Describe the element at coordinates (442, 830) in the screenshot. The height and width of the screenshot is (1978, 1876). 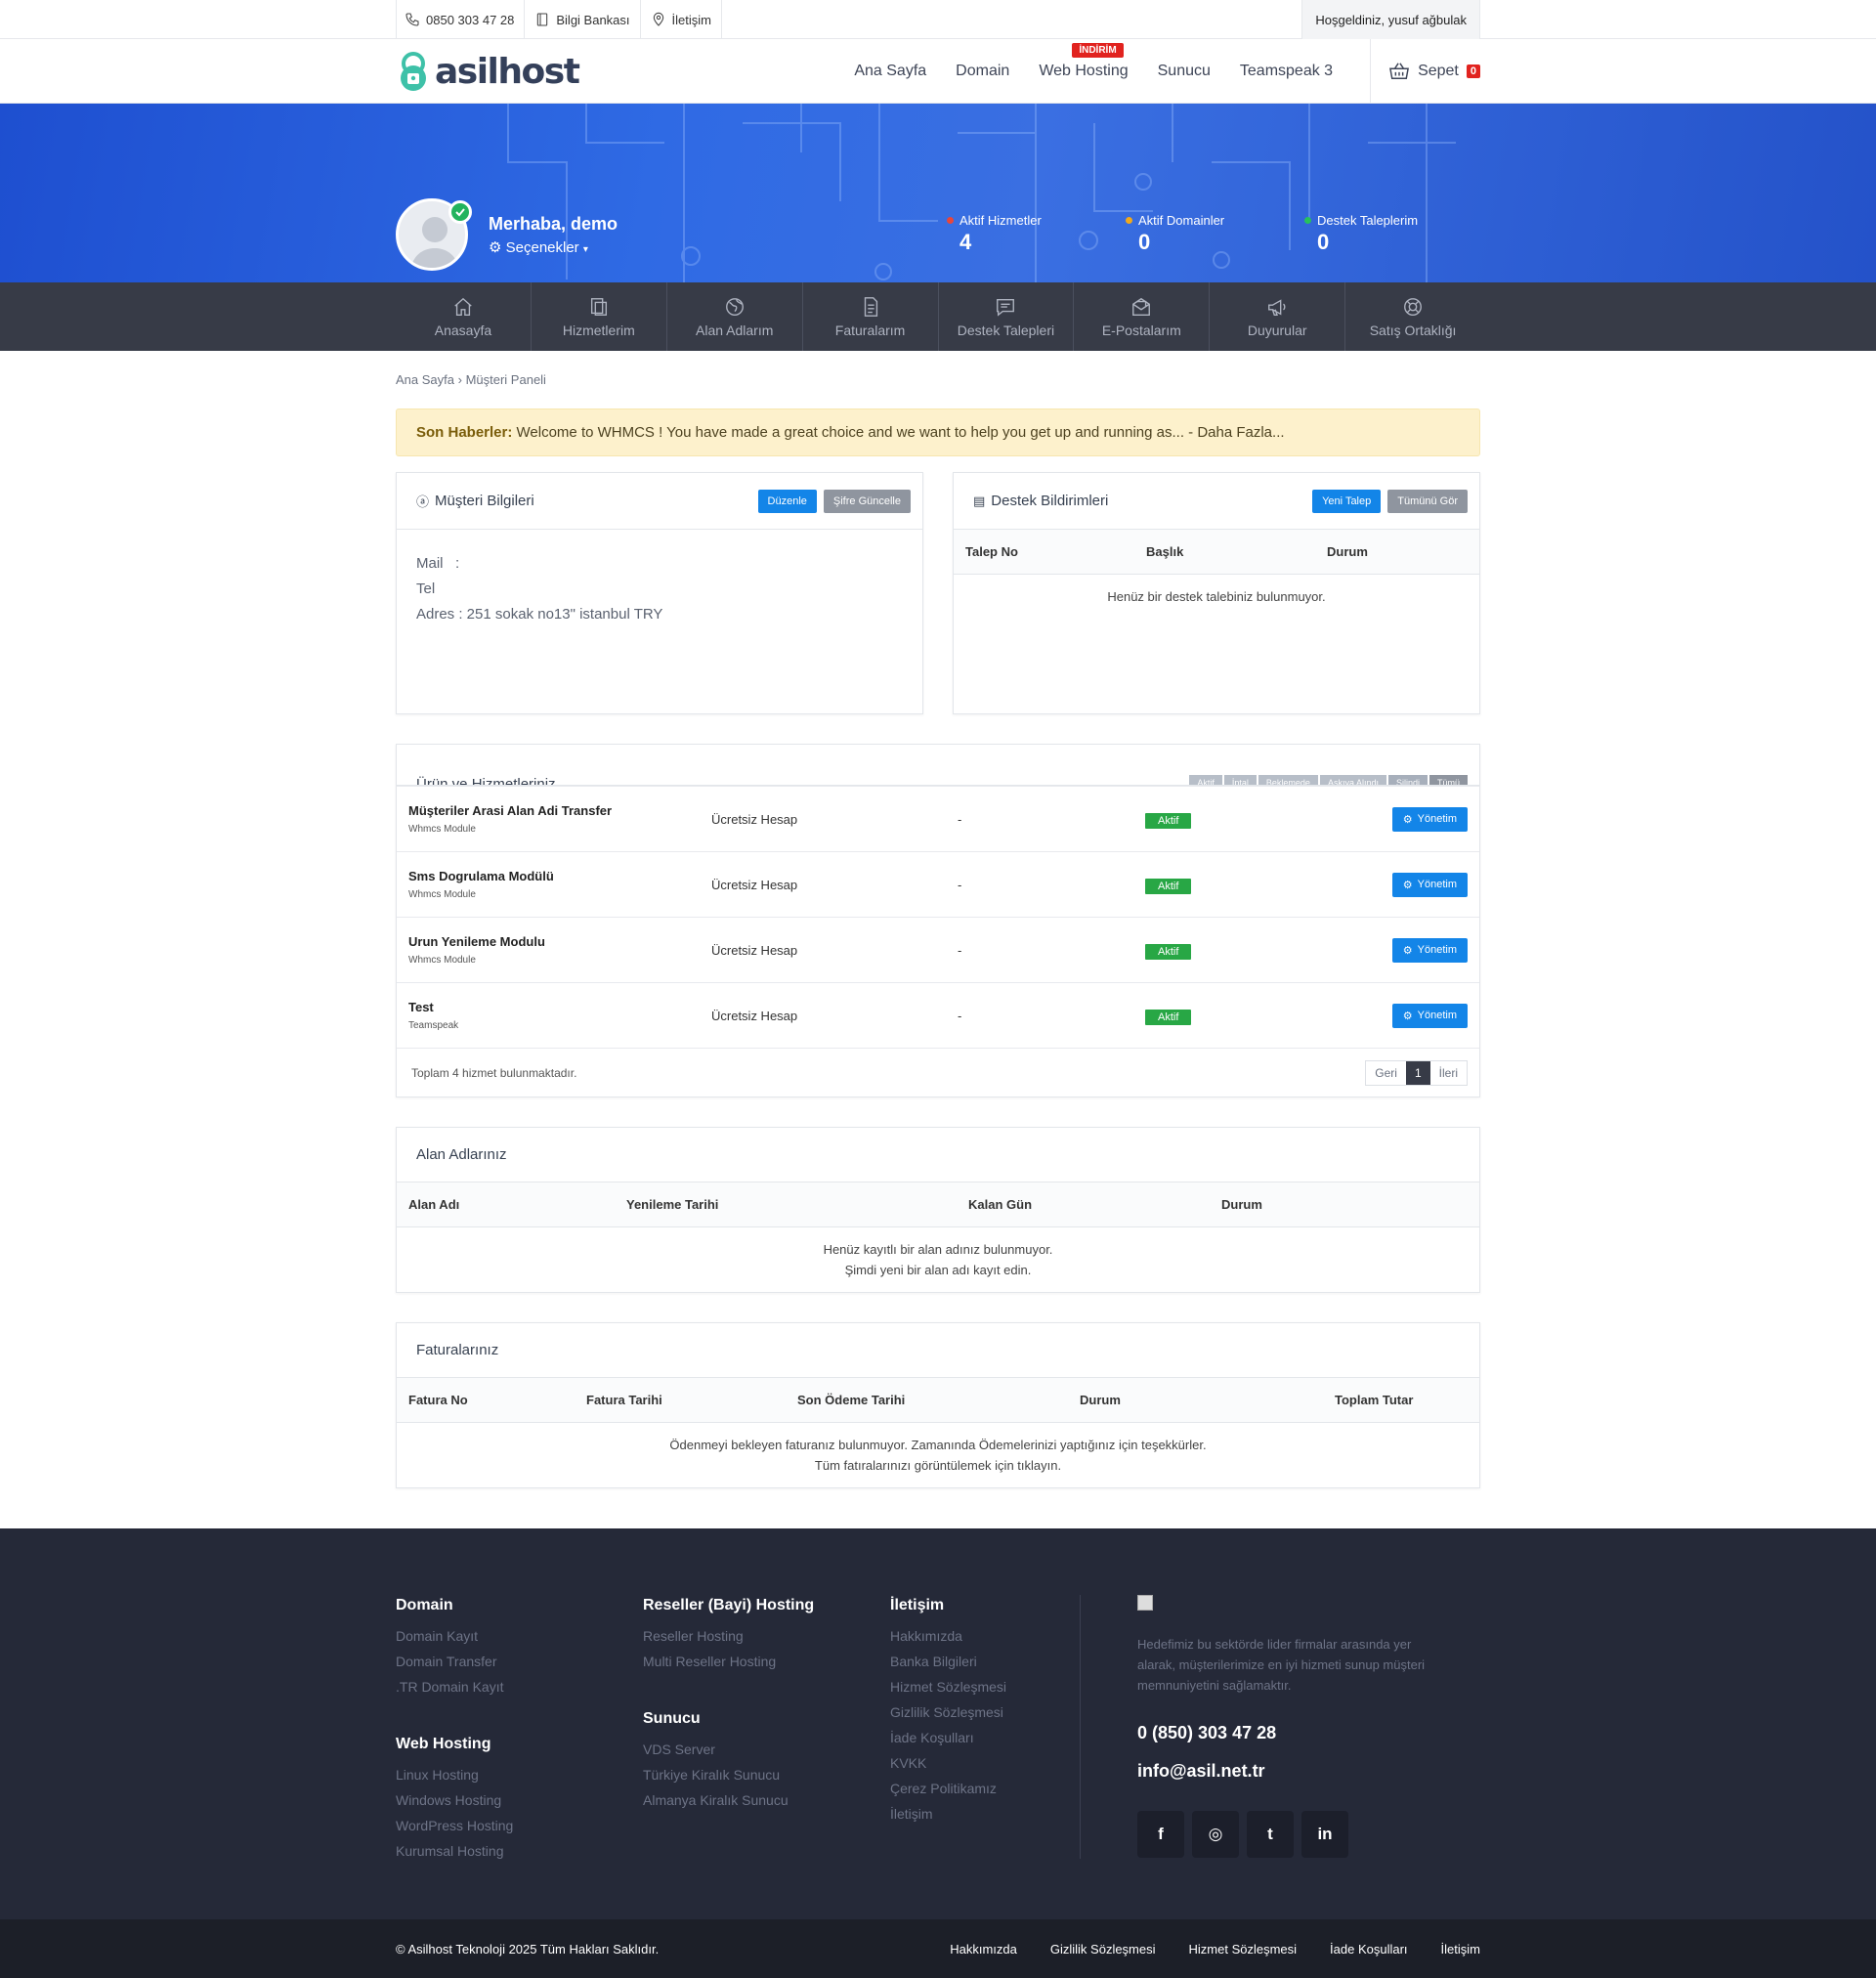
I see `service-module: Whmcs Module` at that location.